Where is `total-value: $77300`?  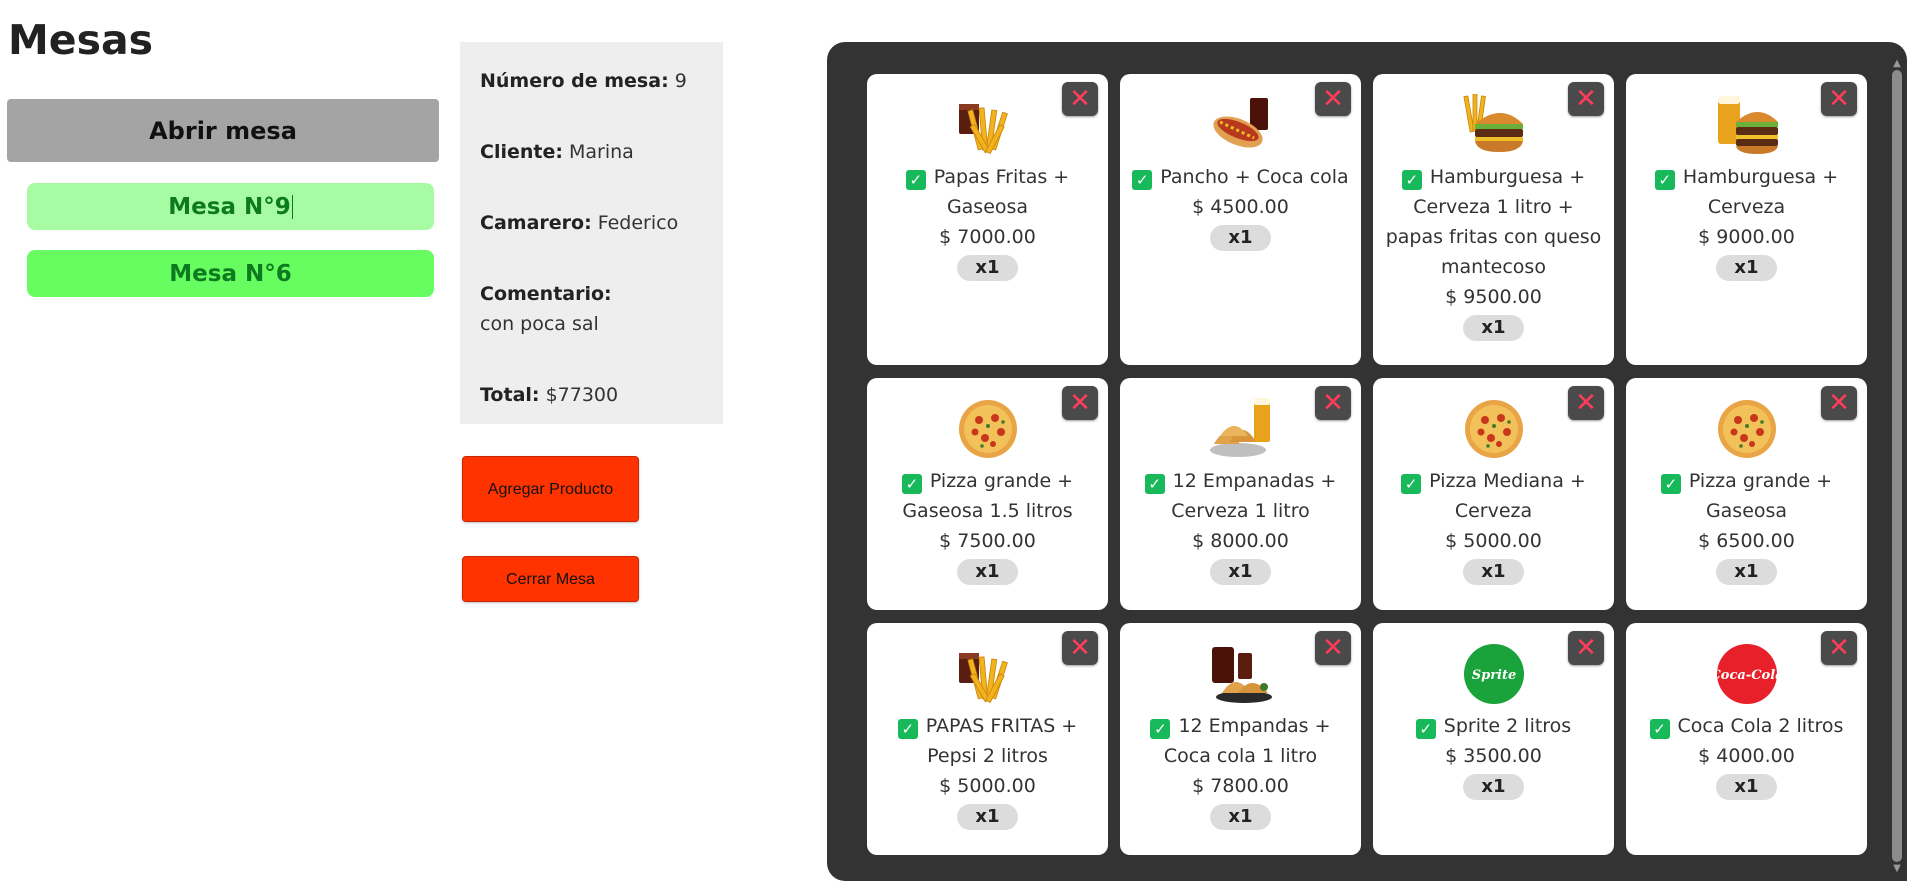 total-value: $77300 is located at coordinates (582, 395).